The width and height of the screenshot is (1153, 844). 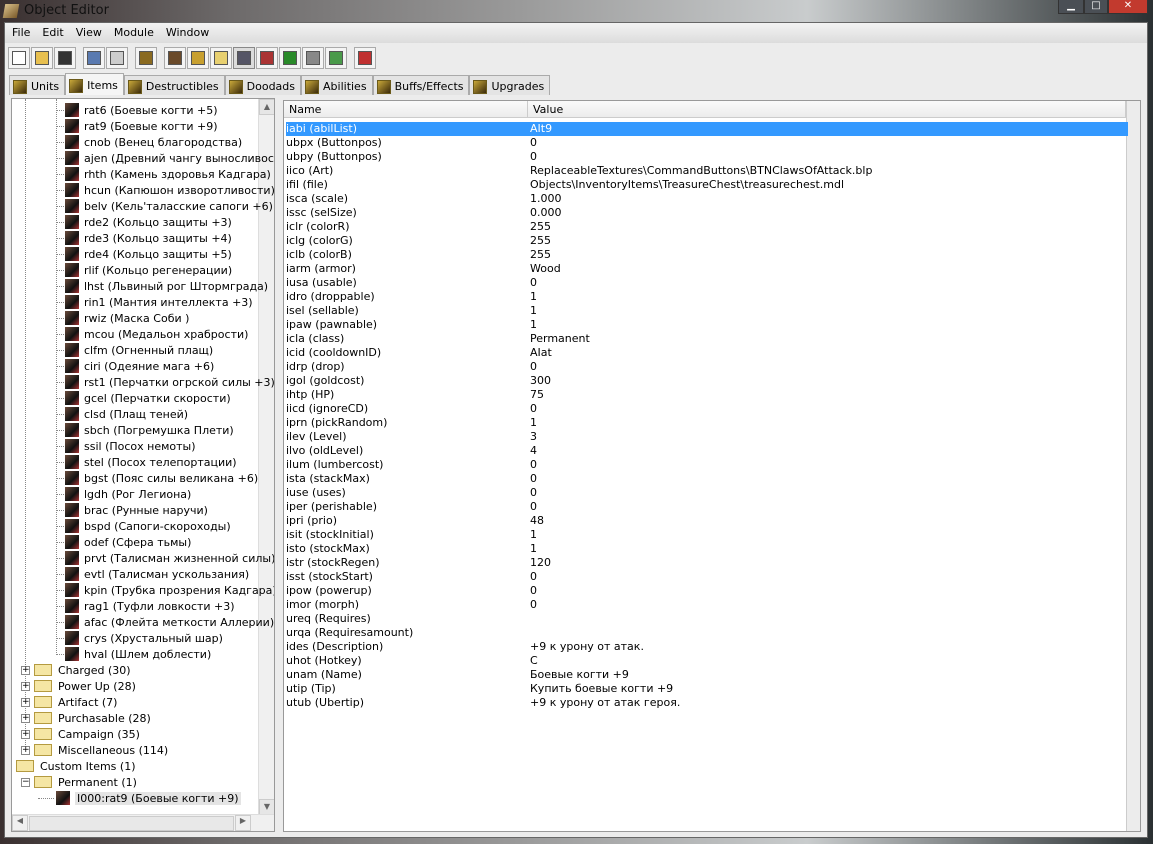 What do you see at coordinates (707, 353) in the screenshot?
I see `property-row: icid (cooldownID) AIat` at bounding box center [707, 353].